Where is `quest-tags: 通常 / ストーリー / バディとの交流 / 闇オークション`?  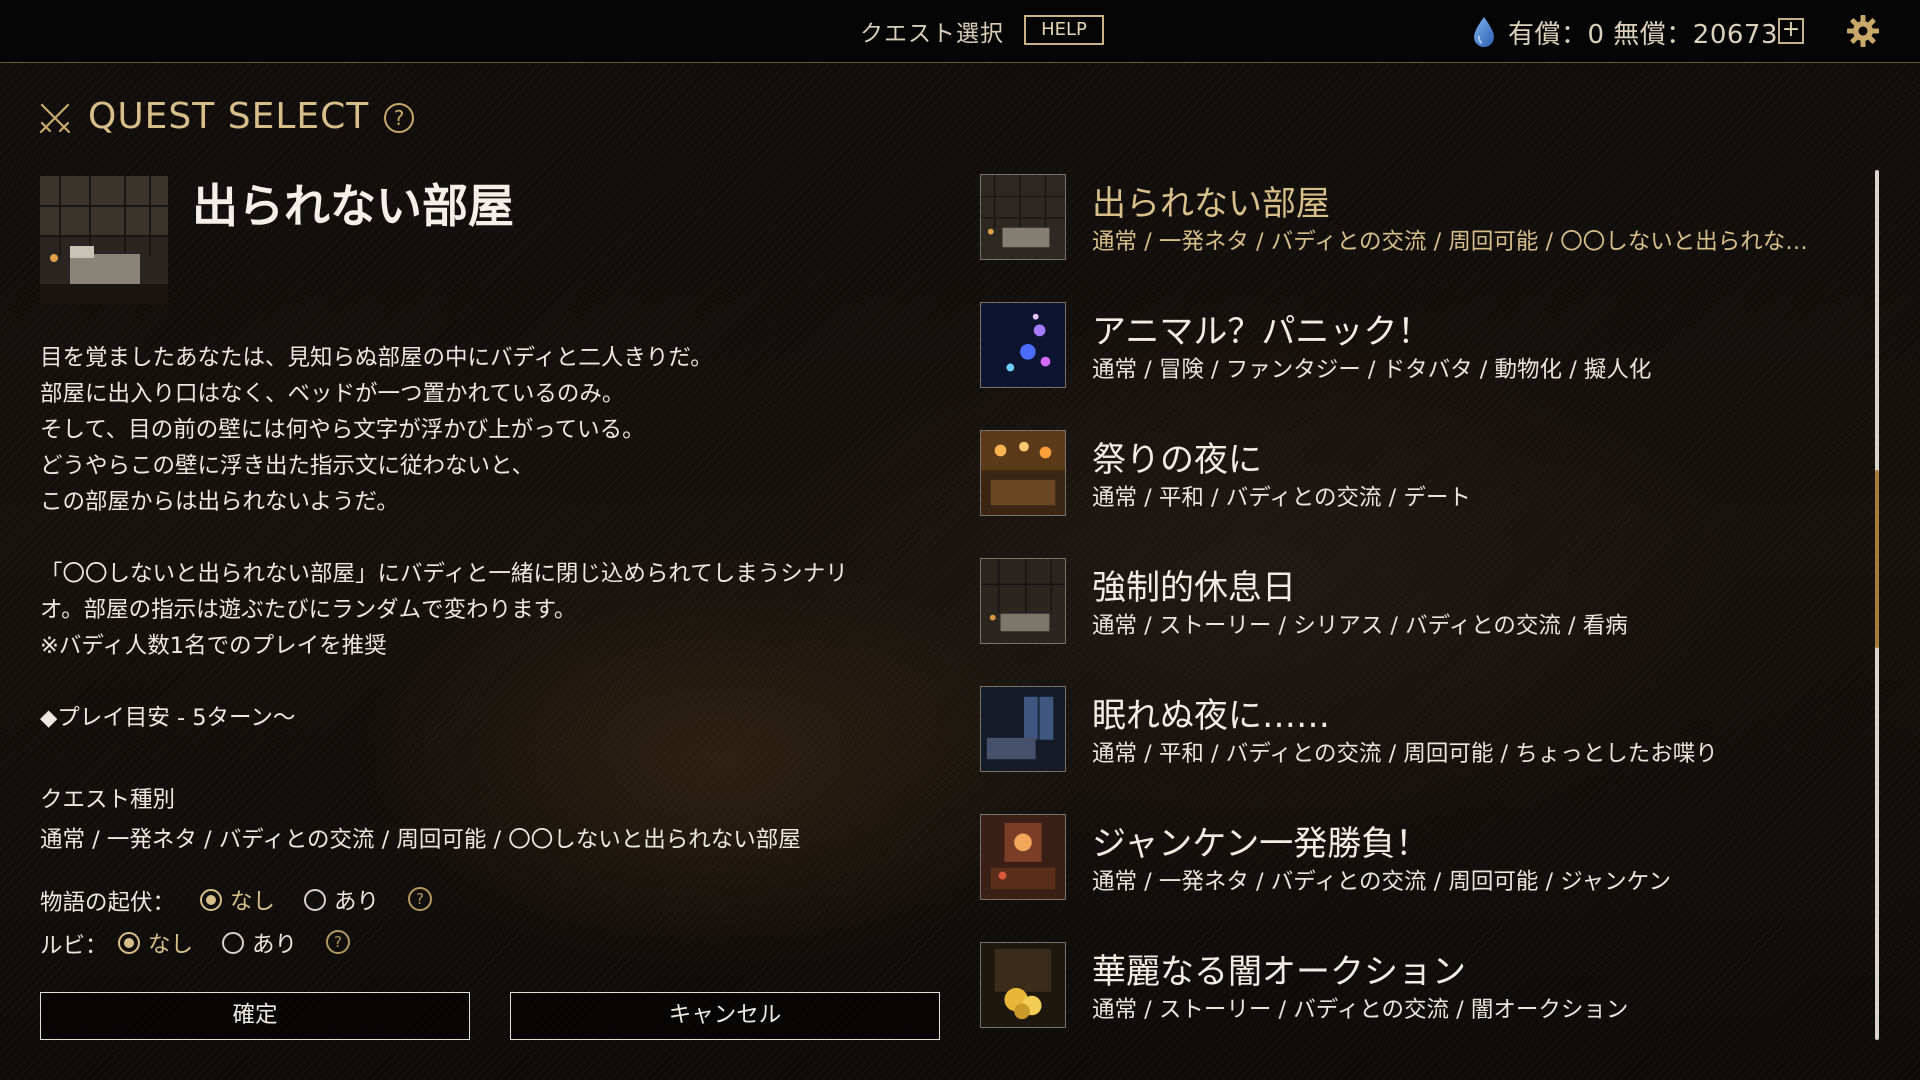
quest-tags: 通常 / ストーリー / バディとの交流 / 闇オークション is located at coordinates (1360, 1010).